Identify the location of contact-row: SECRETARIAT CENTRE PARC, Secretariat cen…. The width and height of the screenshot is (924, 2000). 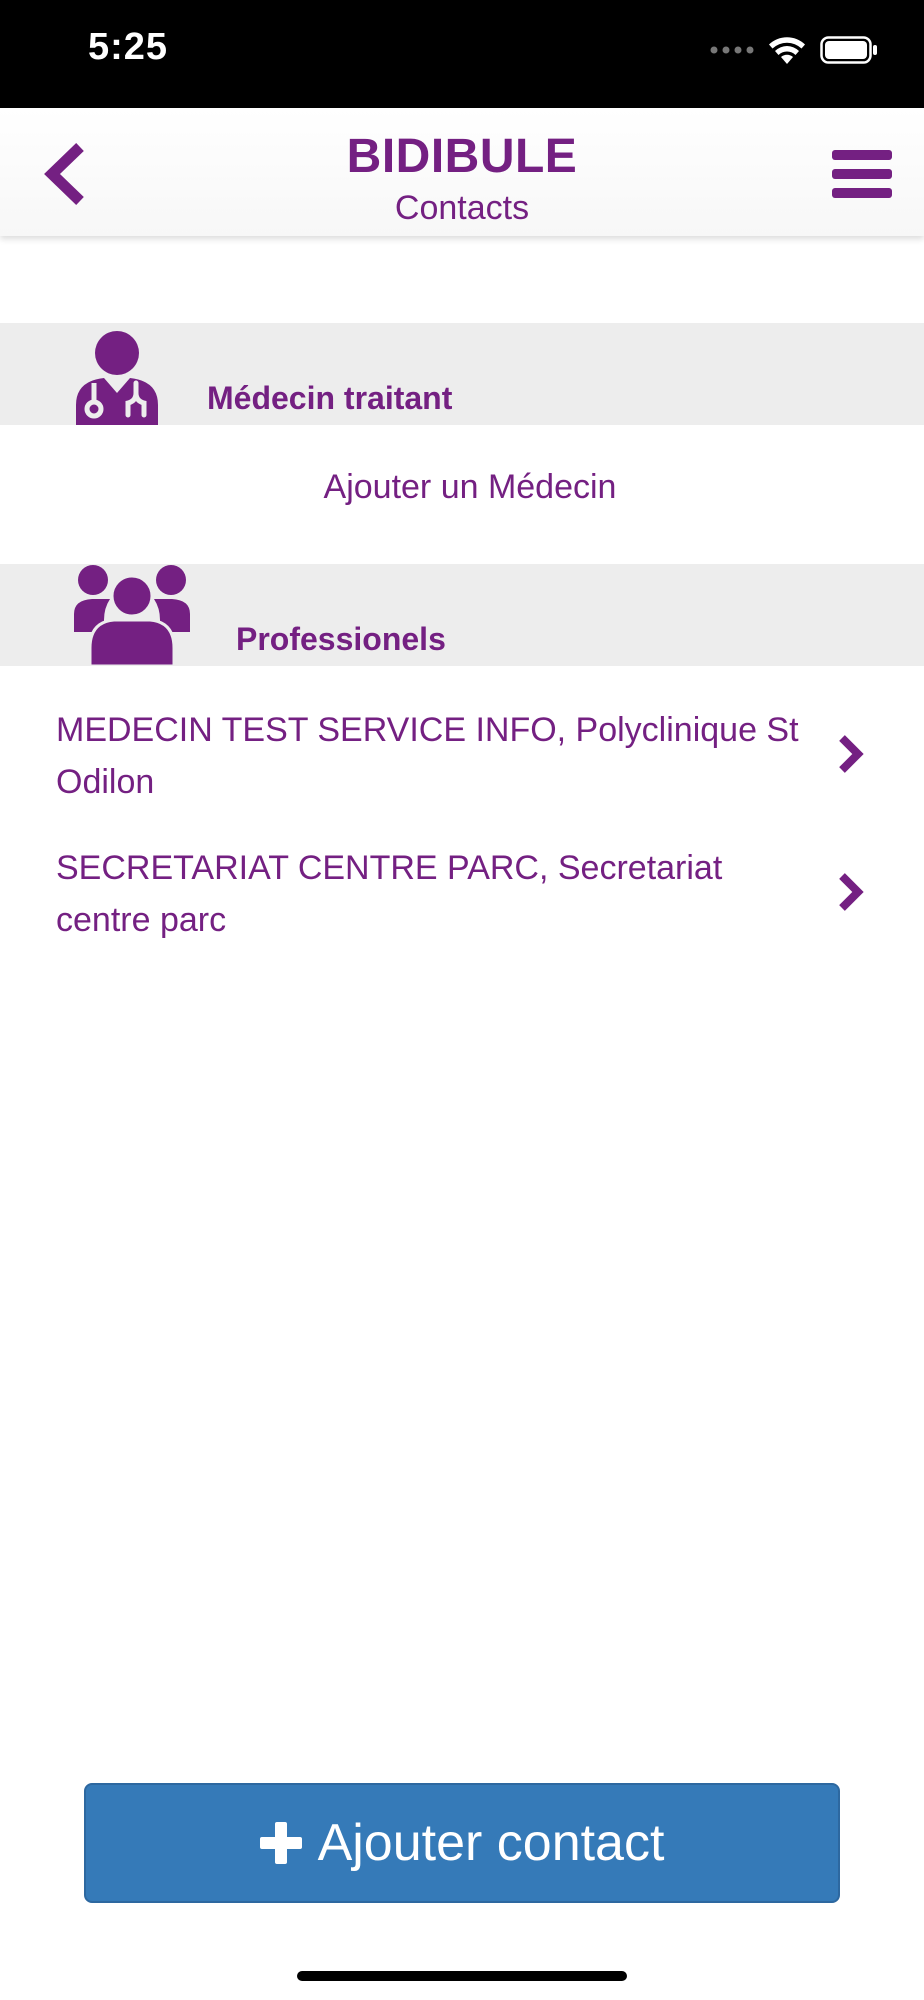
(462, 895).